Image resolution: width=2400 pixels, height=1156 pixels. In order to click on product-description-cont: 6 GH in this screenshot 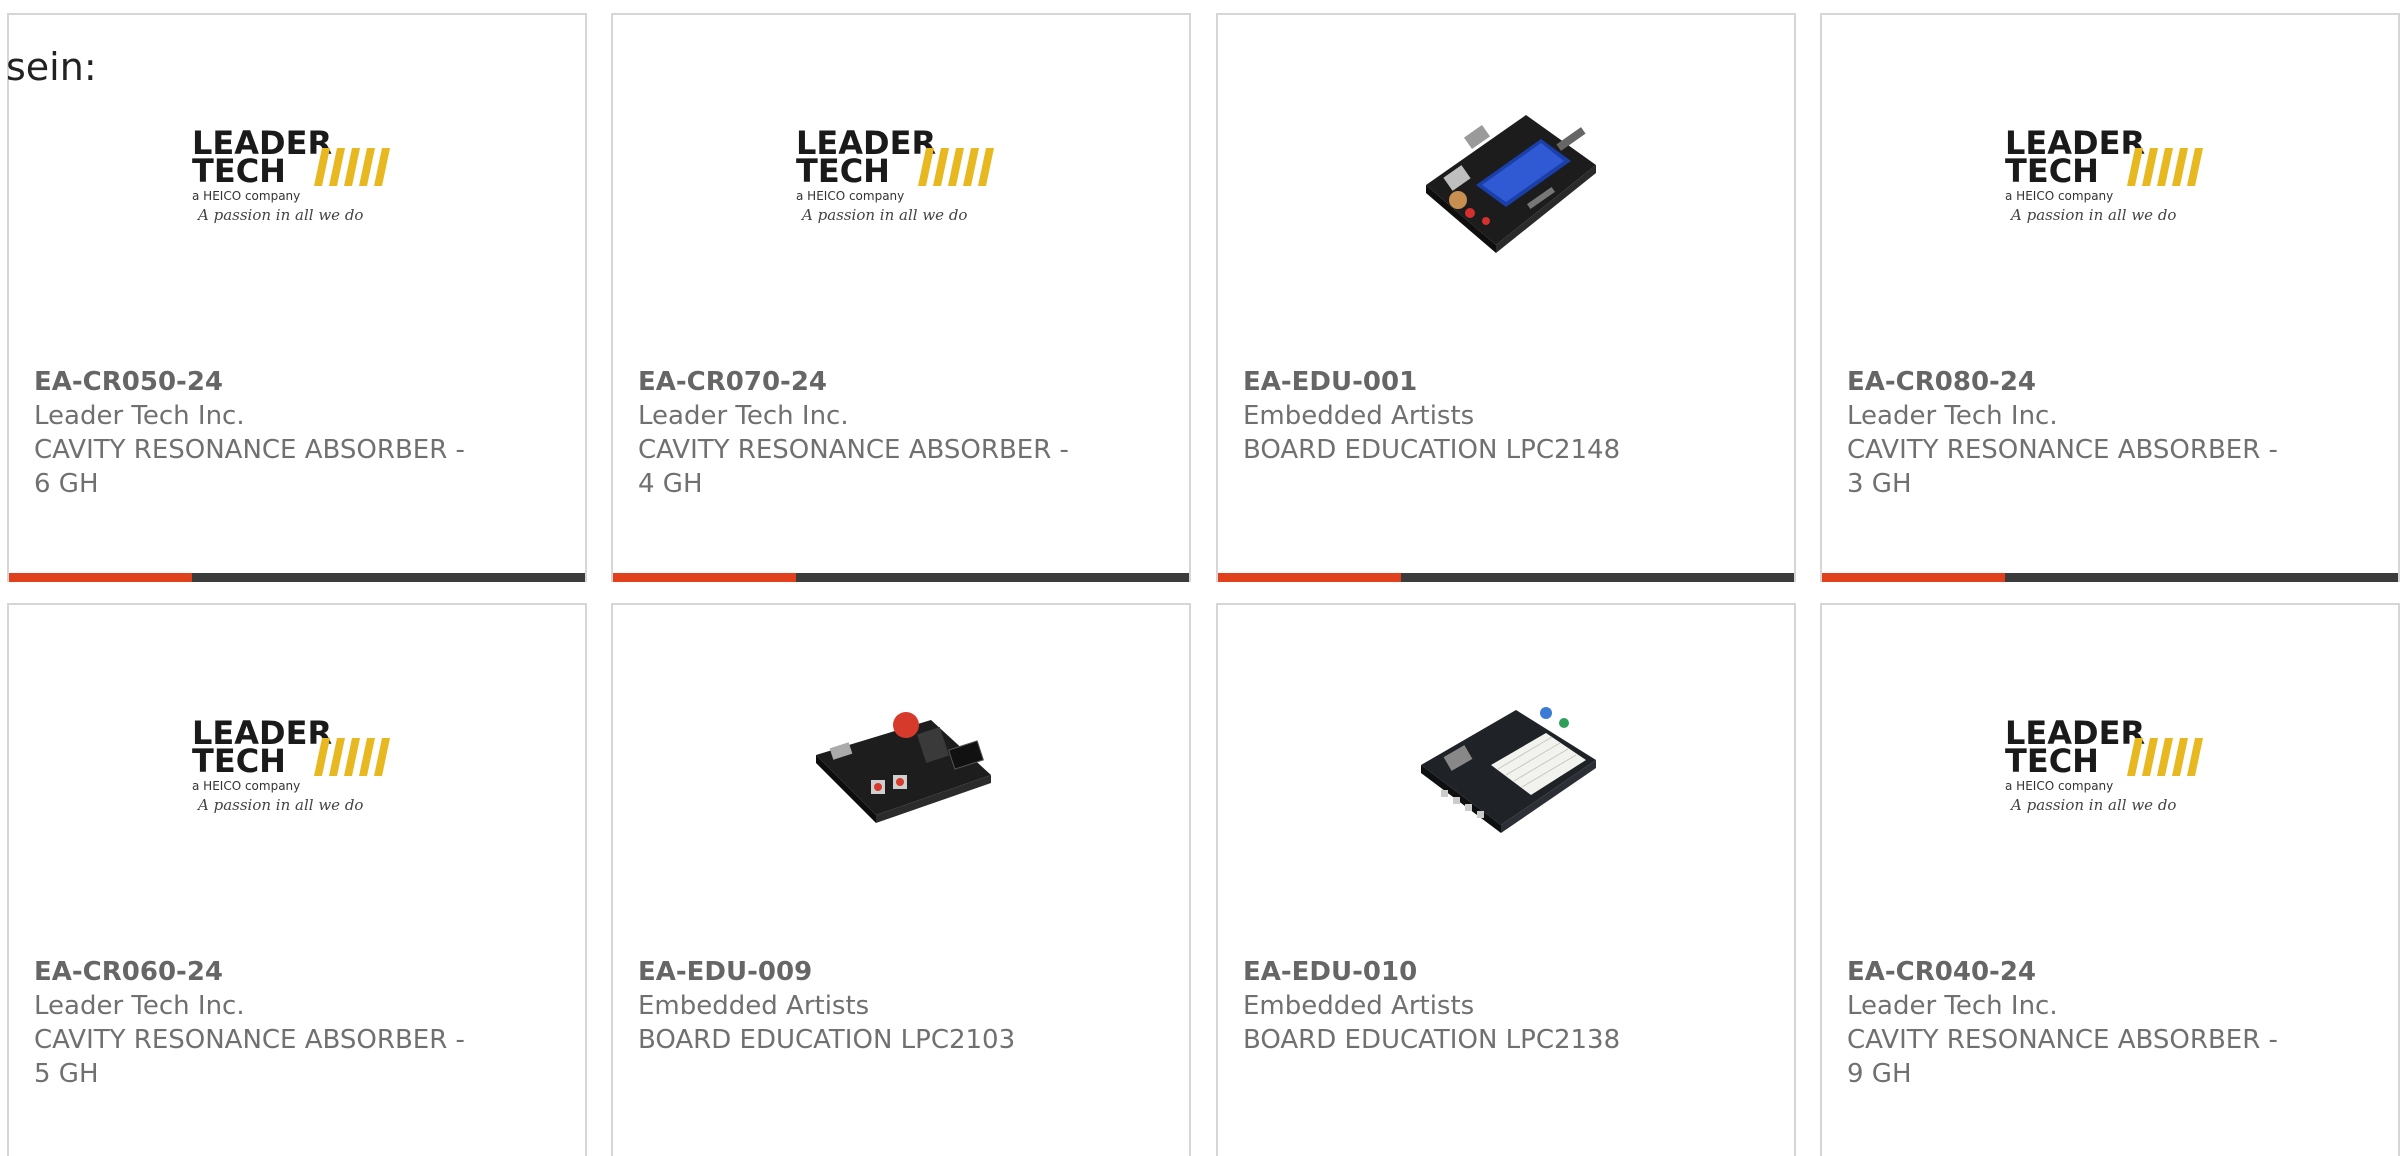, I will do `click(66, 484)`.